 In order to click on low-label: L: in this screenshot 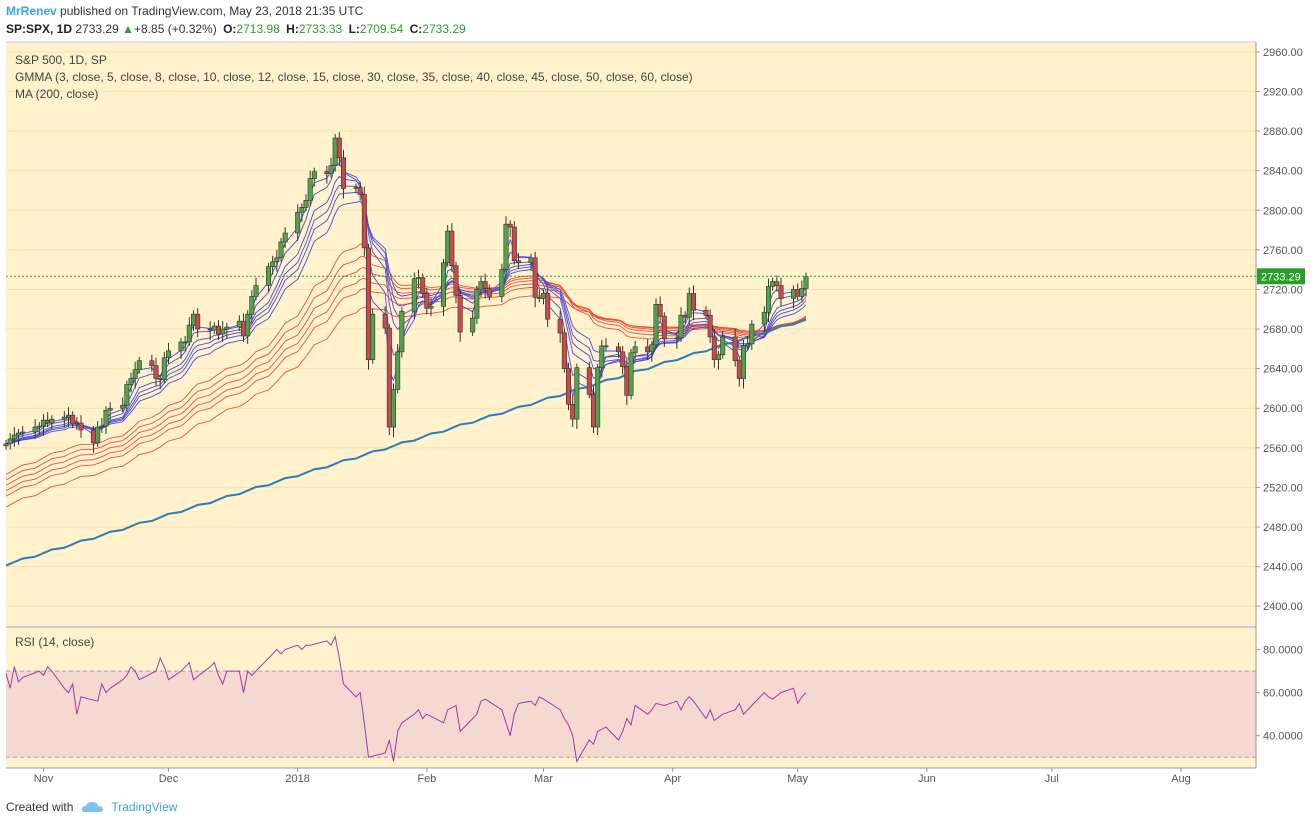, I will do `click(354, 29)`.